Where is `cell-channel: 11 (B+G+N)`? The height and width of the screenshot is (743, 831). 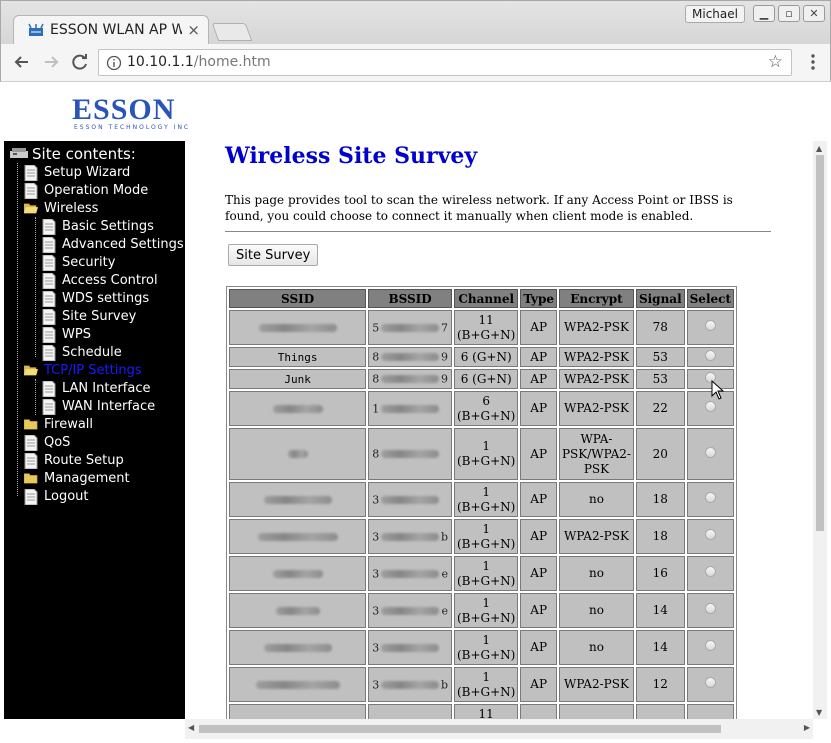
cell-channel: 11 (B+G+N) is located at coordinates (486, 327).